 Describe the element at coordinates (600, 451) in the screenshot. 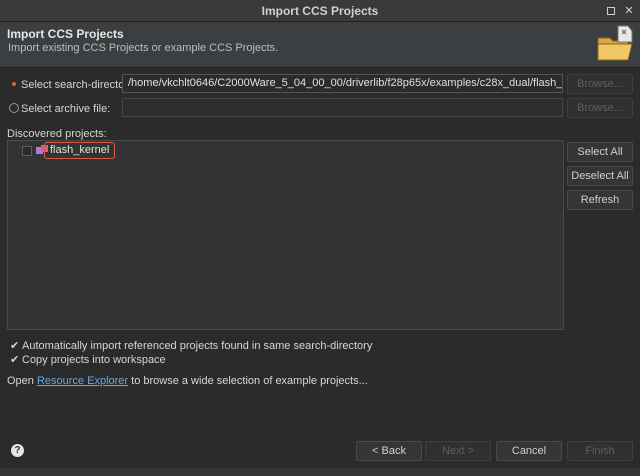

I see `finish-button: Finish` at that location.